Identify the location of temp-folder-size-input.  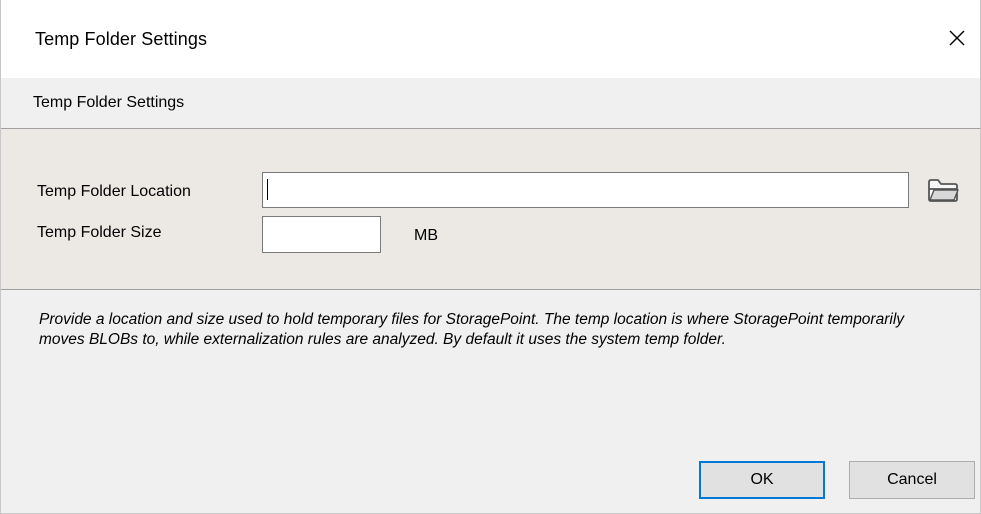
(321, 234).